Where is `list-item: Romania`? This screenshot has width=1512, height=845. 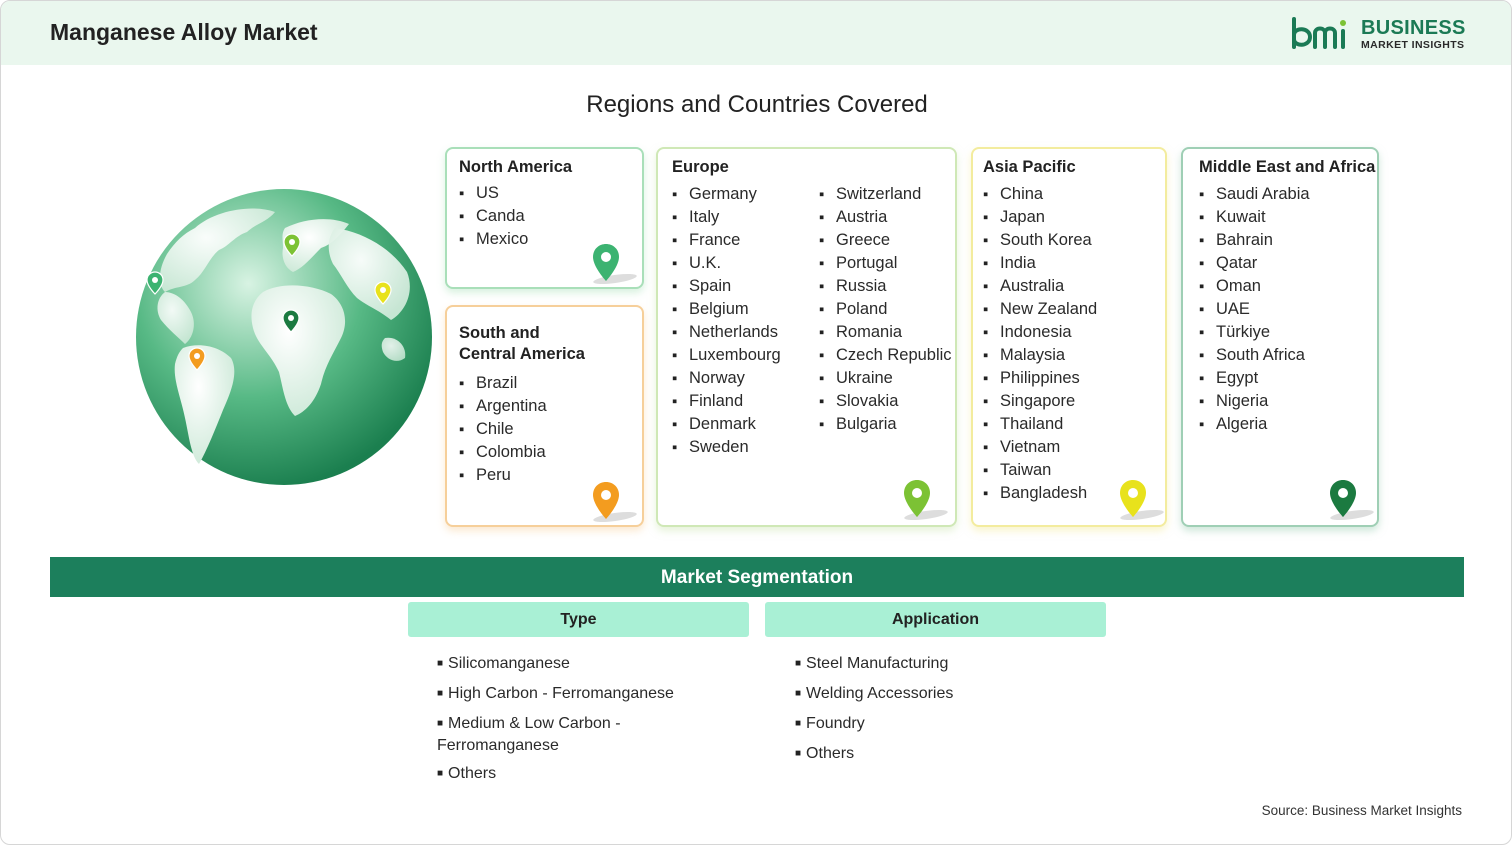 list-item: Romania is located at coordinates (885, 332).